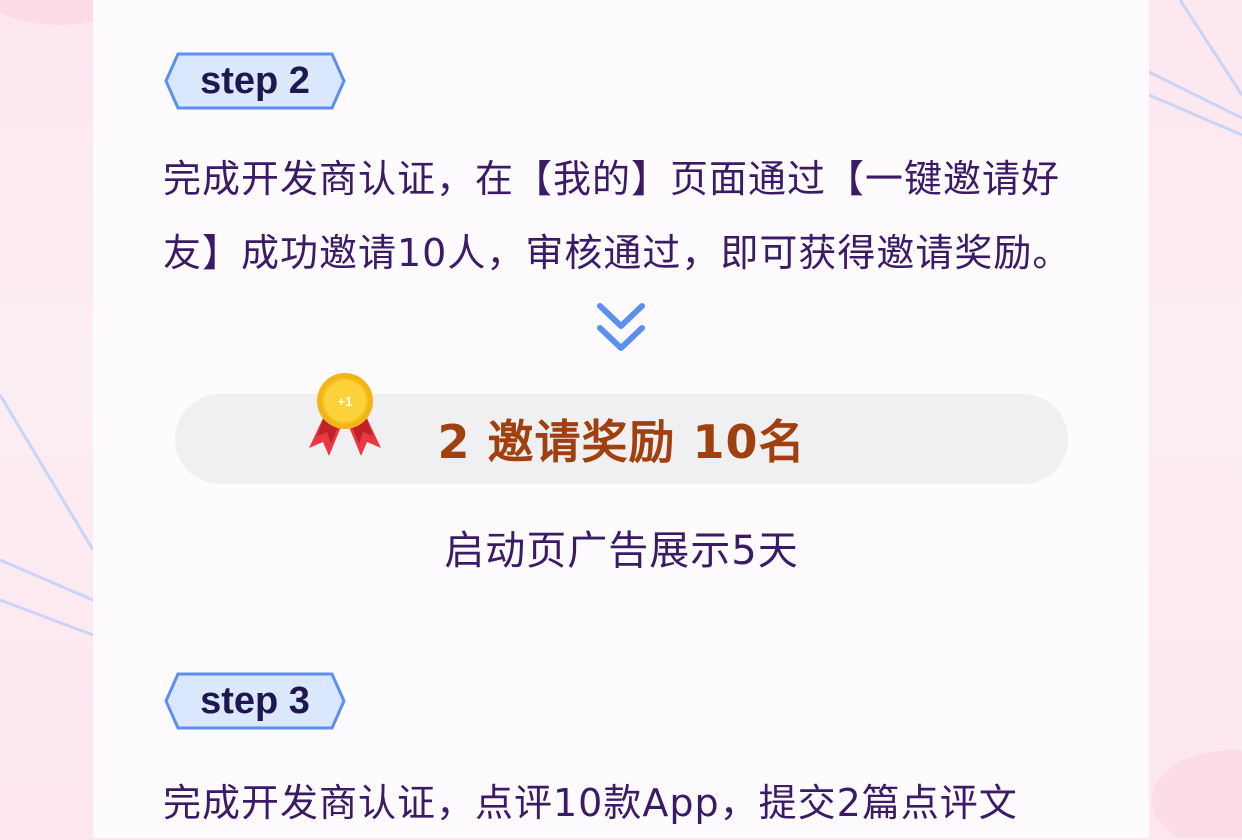 The image size is (1242, 840). I want to click on step-3-label: step 3, so click(255, 700).